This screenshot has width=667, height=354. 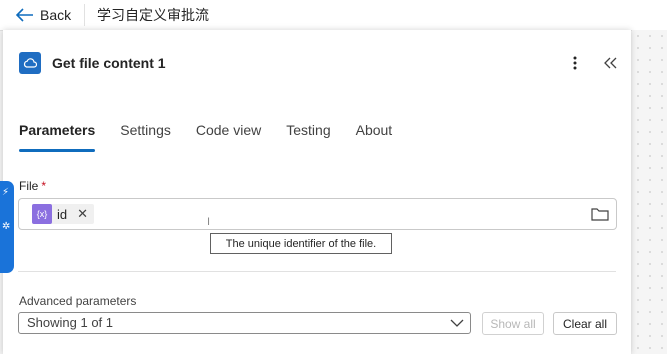 I want to click on tab-parameters: Parameters, so click(x=57, y=135).